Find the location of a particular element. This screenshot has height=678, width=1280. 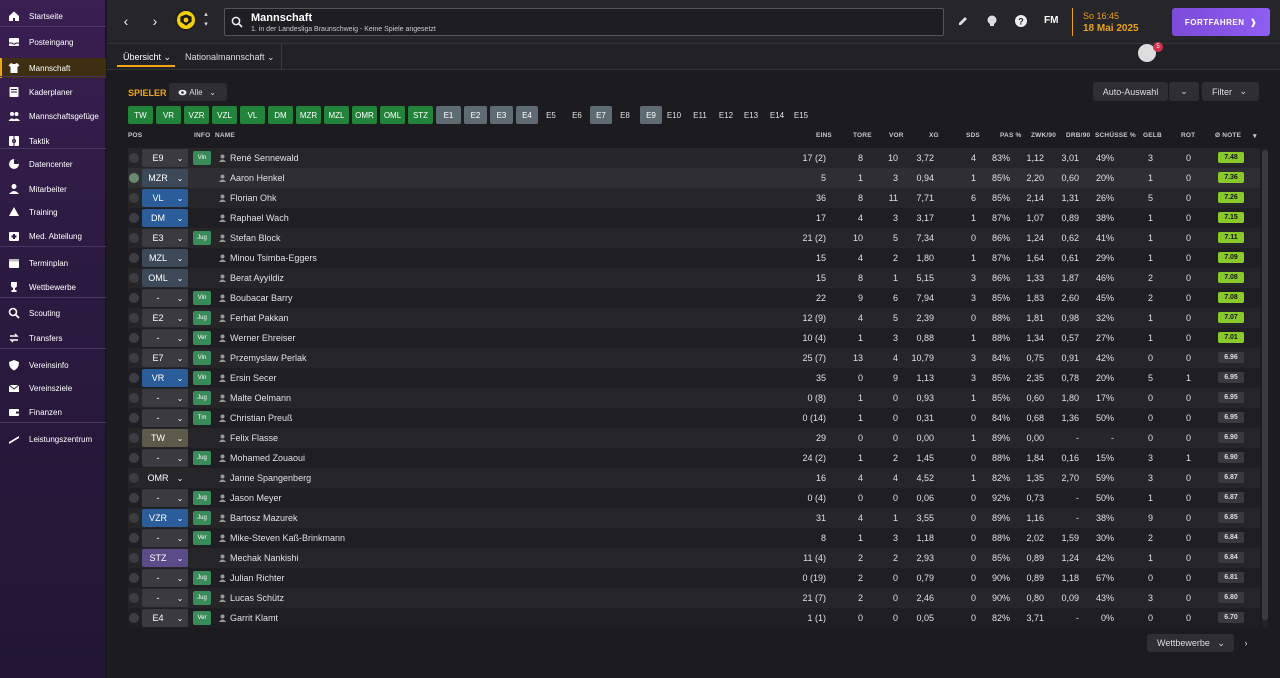

position-chip-e11: E11 is located at coordinates (700, 115).